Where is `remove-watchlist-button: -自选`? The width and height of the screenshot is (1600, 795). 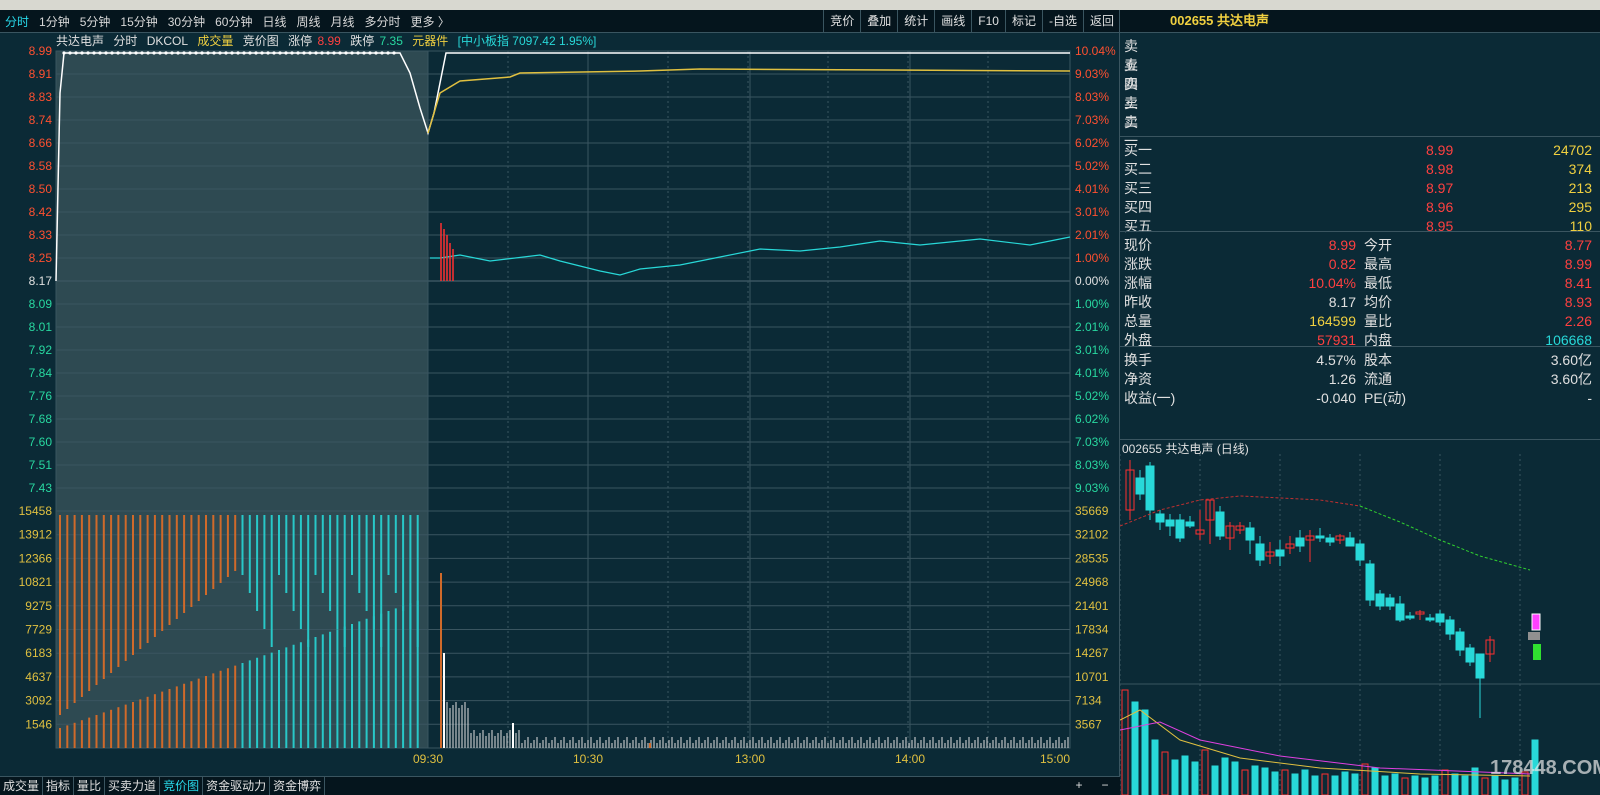 remove-watchlist-button: -自选 is located at coordinates (1062, 21).